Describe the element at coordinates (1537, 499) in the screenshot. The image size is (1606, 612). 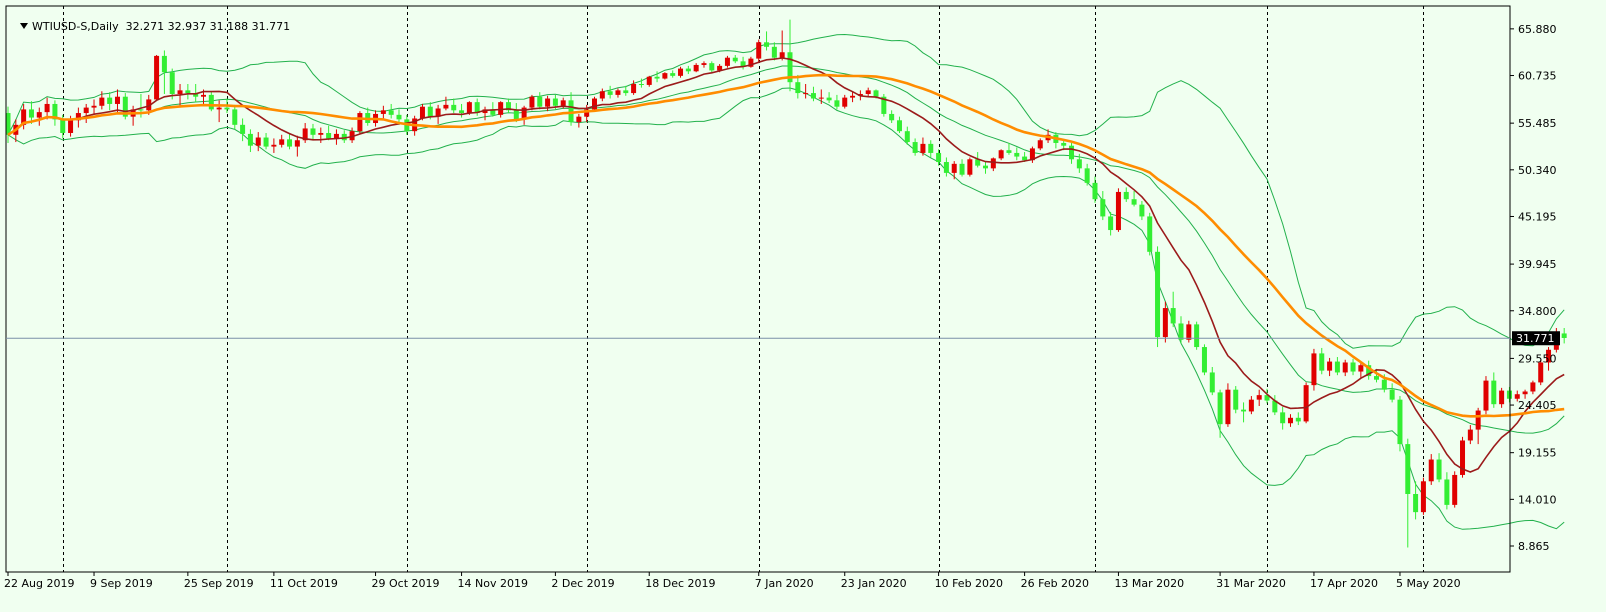
I see `price-tick-label: 14.010` at that location.